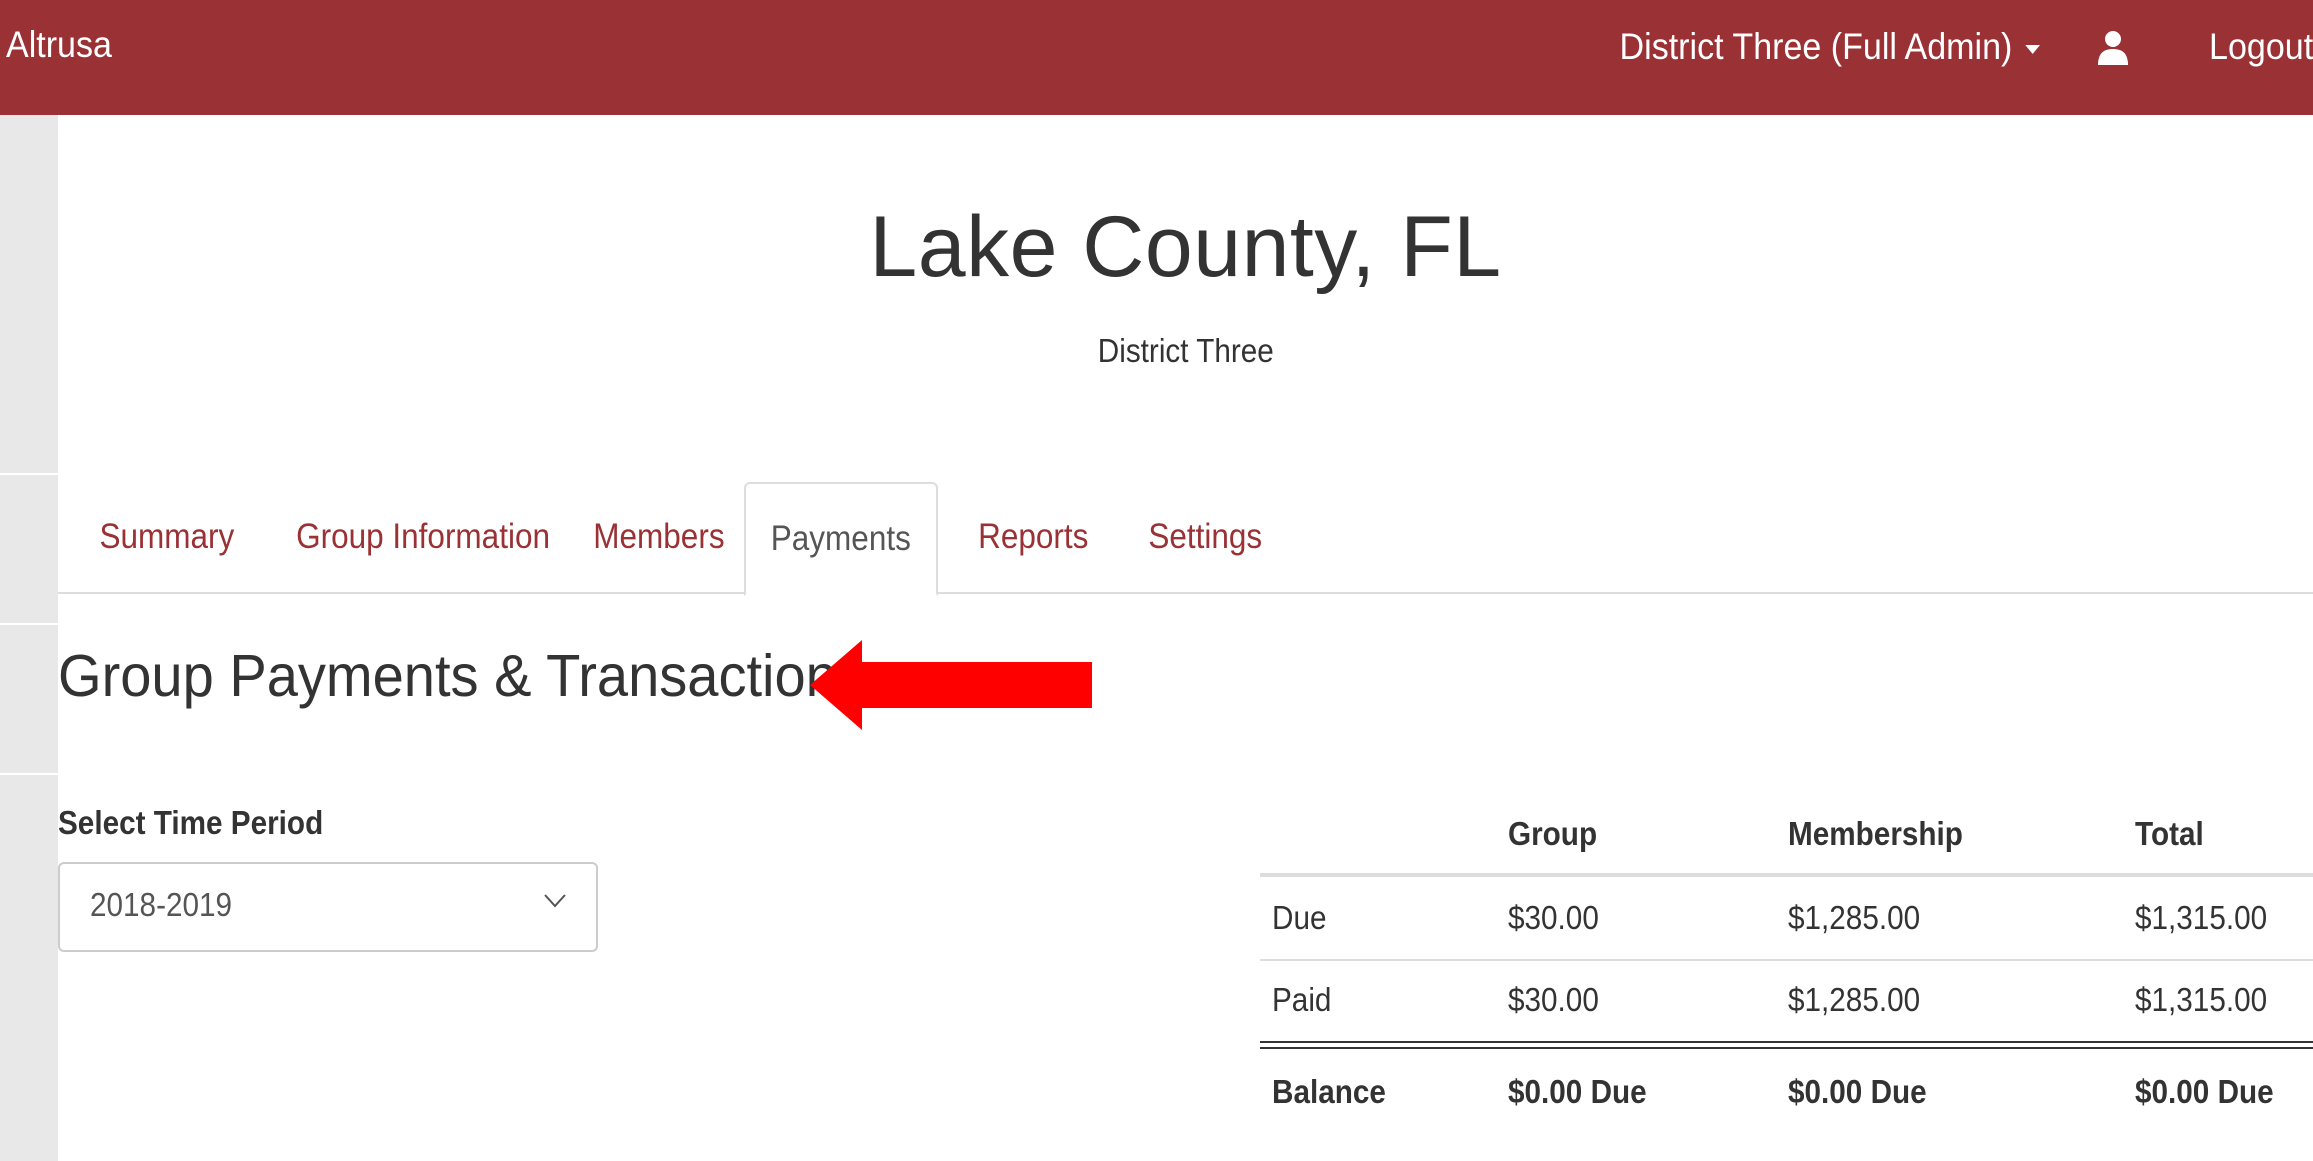  I want to click on left-sidebar-strip, so click(29, 638).